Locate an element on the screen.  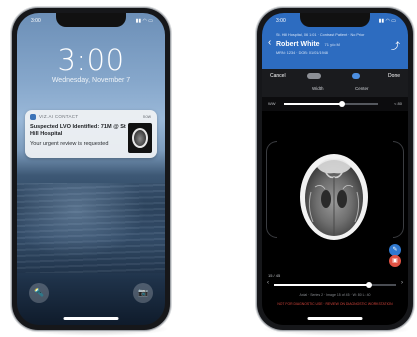
slice-slider-handle is located at coordinates (369, 284).